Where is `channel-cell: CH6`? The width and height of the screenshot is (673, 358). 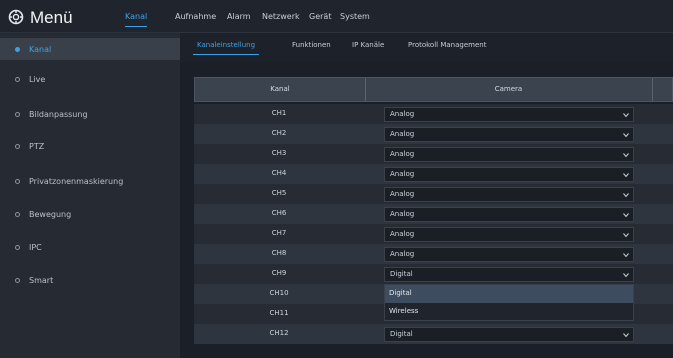
channel-cell: CH6 is located at coordinates (279, 213).